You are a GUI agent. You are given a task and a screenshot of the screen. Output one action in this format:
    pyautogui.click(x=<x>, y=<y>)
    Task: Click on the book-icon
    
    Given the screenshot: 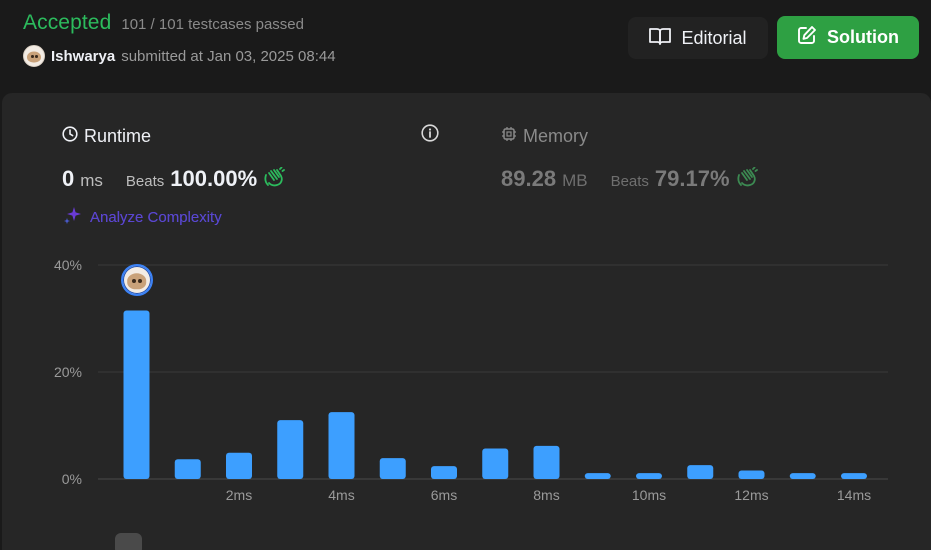 What is the action you would take?
    pyautogui.click(x=660, y=38)
    